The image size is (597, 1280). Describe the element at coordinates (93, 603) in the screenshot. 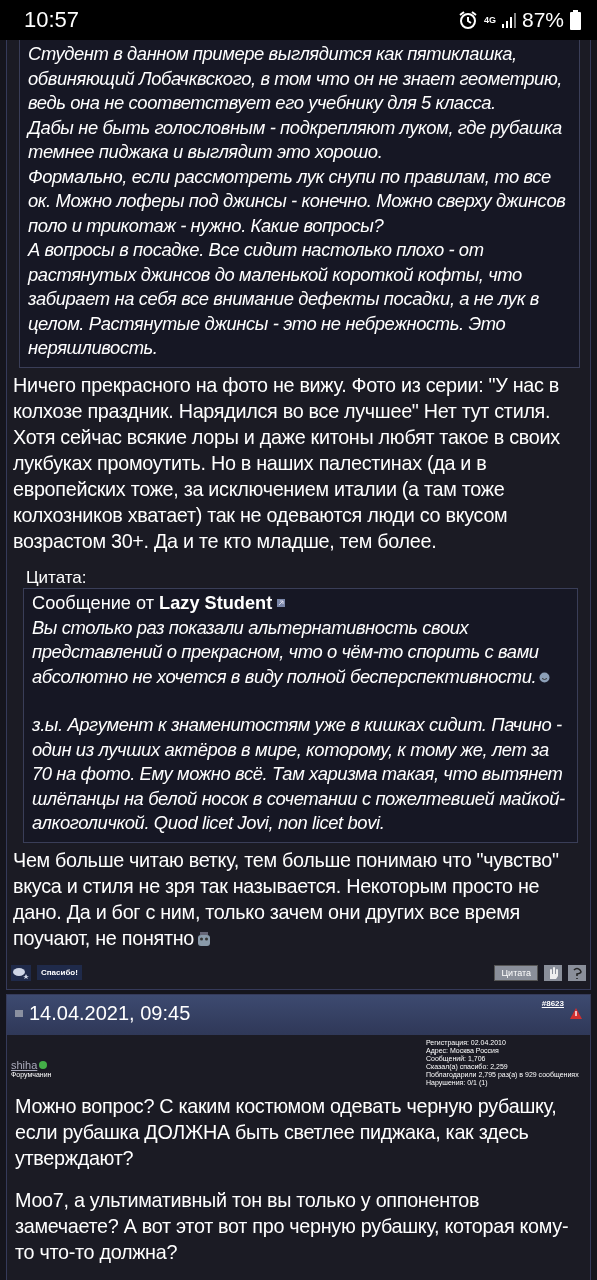

I see `quote-author-prefix: Сообщение от` at that location.